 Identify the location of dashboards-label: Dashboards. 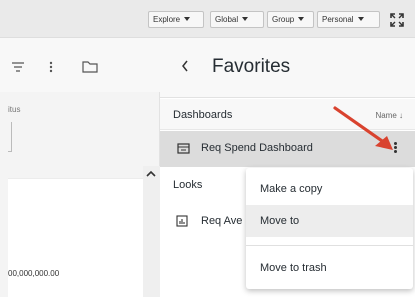
(203, 115).